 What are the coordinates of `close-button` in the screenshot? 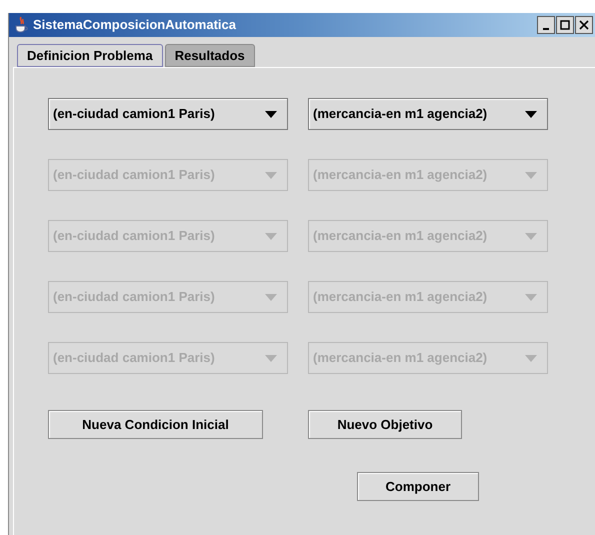 It's located at (584, 25).